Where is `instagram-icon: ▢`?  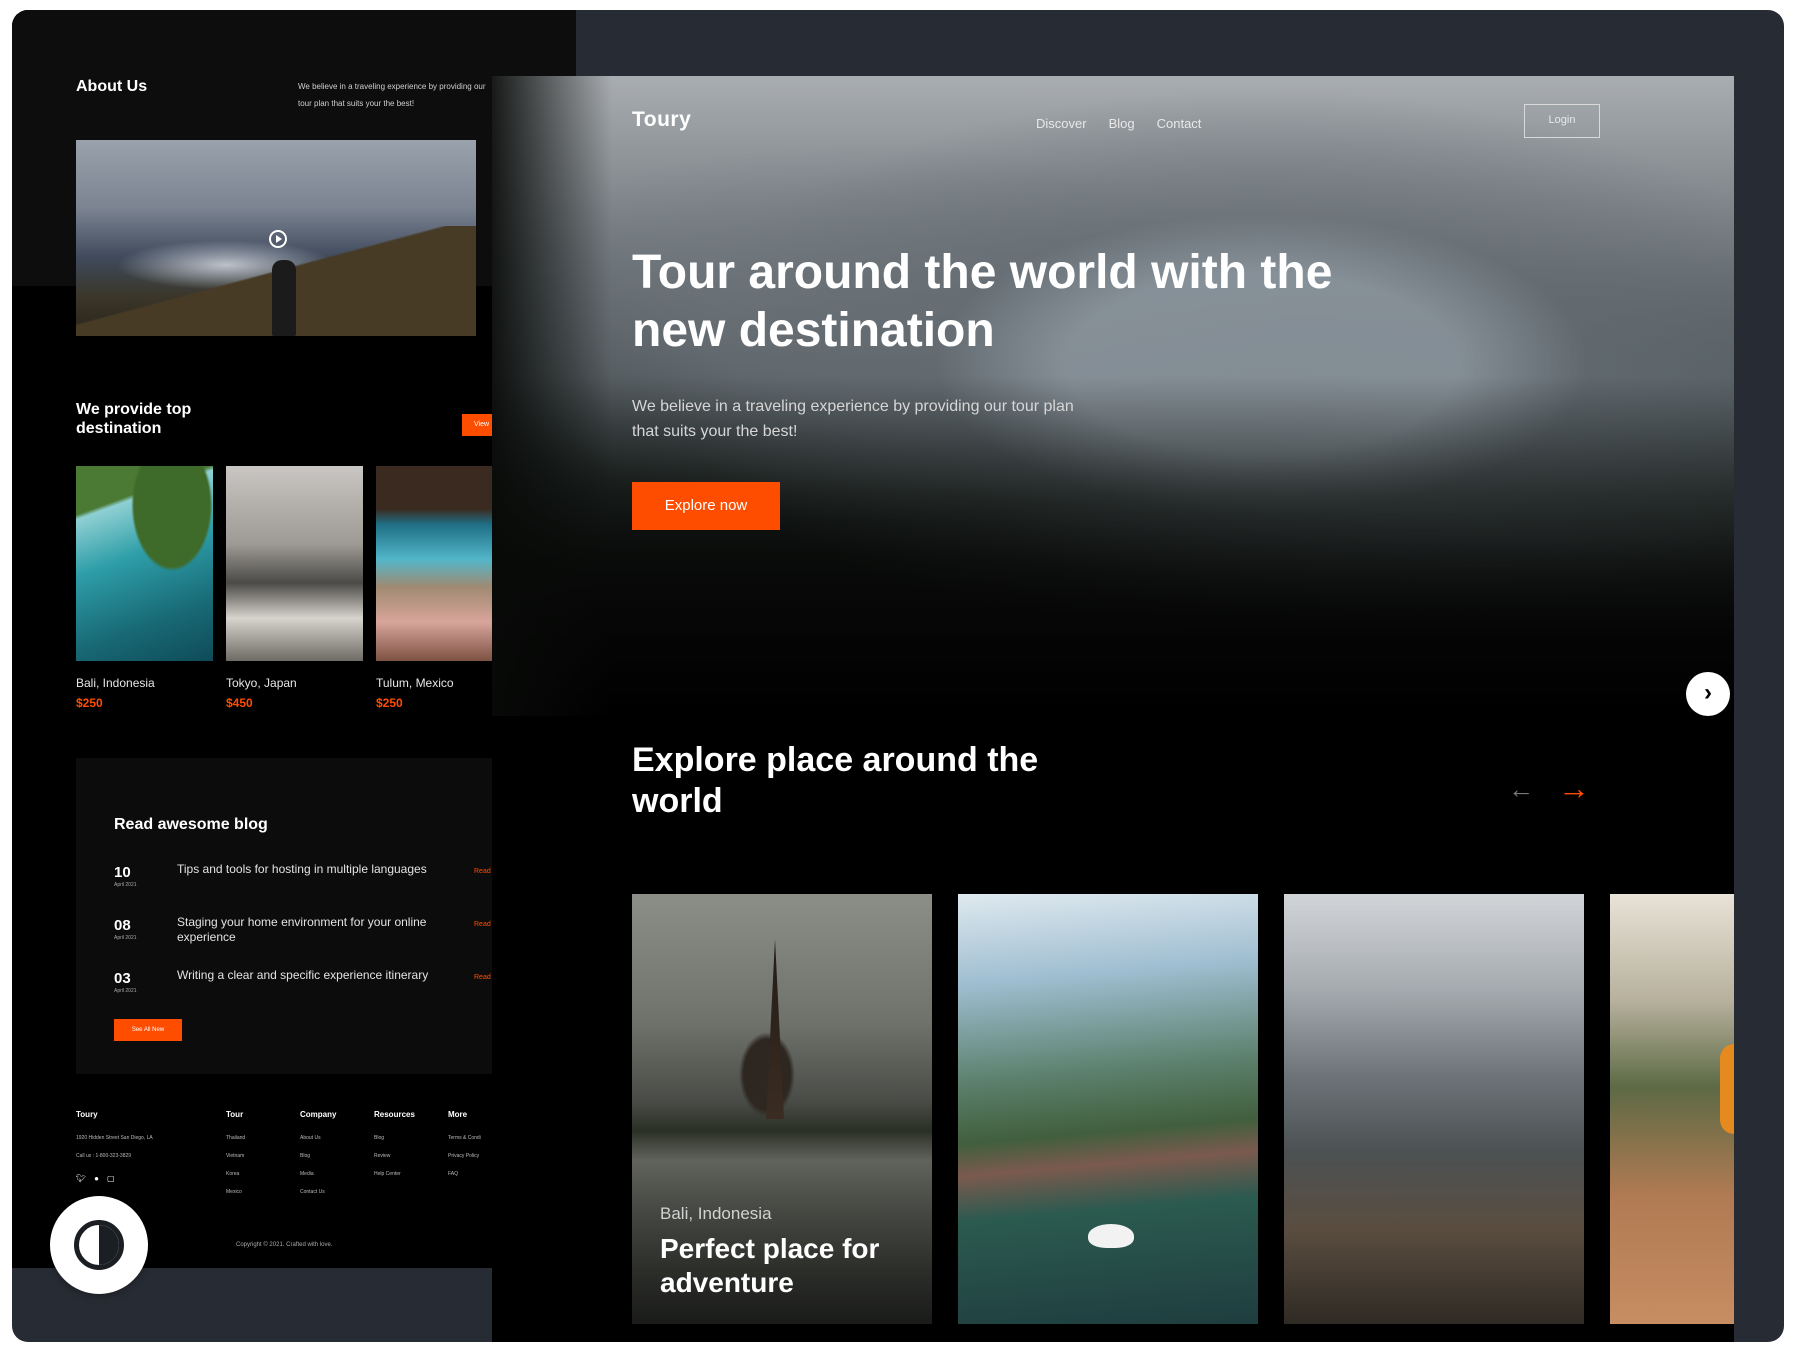
instagram-icon: ▢ is located at coordinates (111, 1178).